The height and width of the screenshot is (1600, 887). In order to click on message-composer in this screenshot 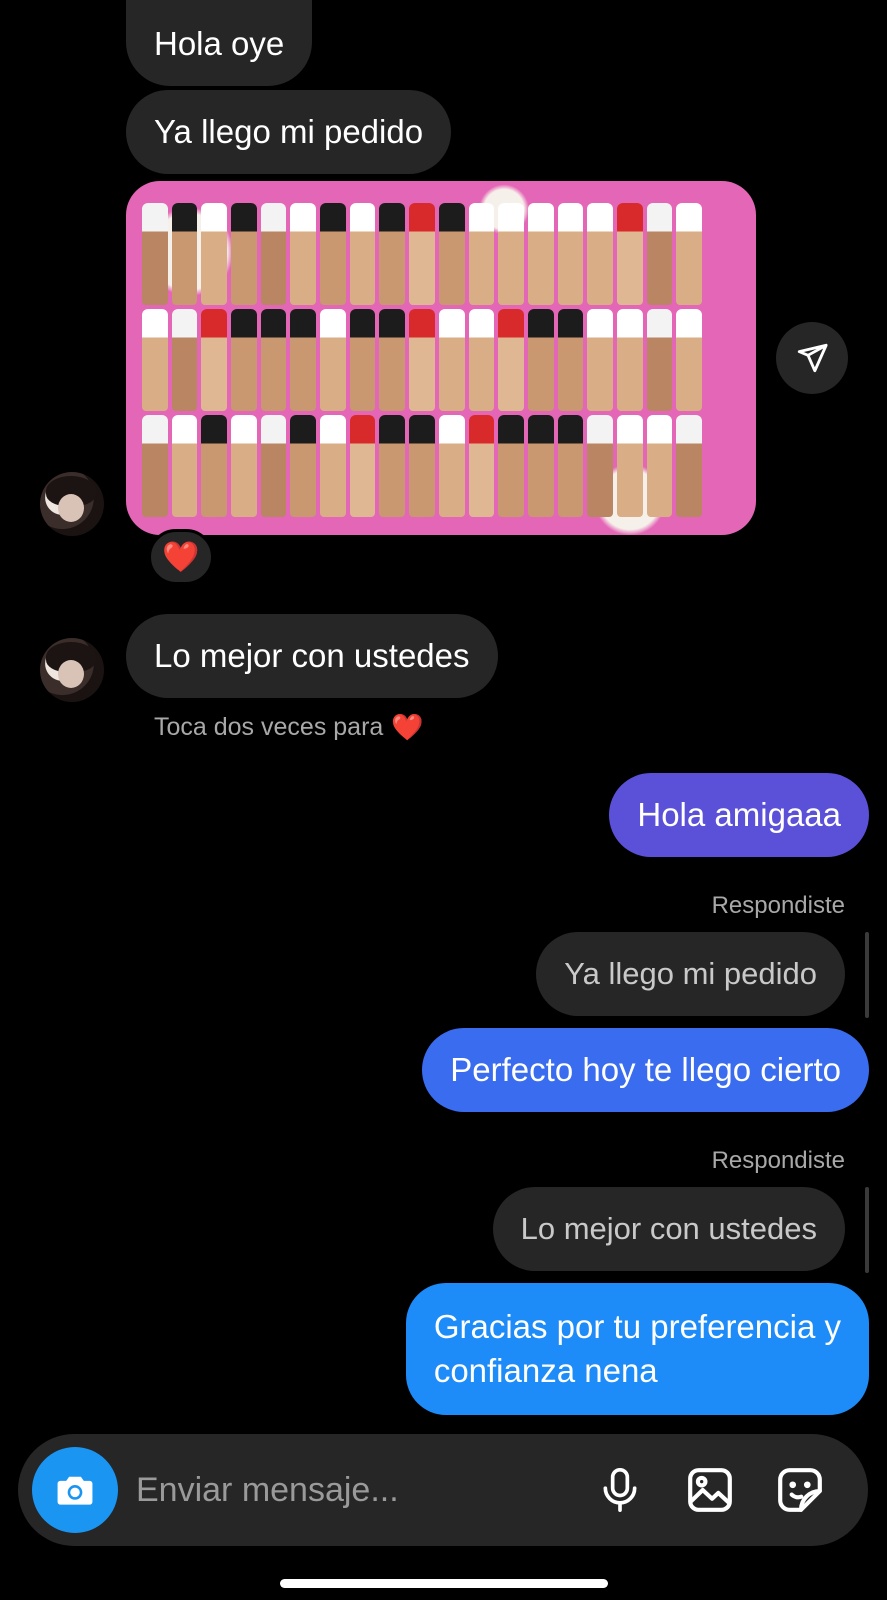, I will do `click(443, 1490)`.